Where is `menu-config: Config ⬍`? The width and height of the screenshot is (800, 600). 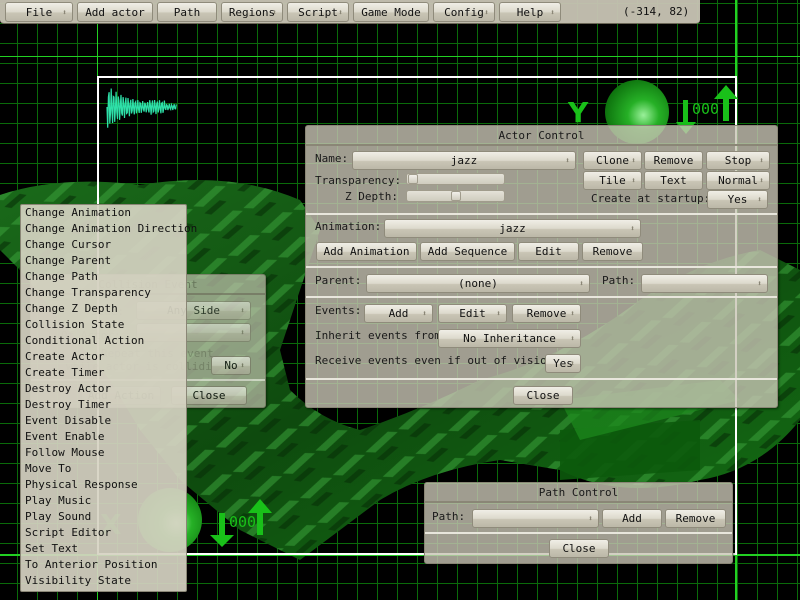
menu-config: Config ⬍ is located at coordinates (464, 12).